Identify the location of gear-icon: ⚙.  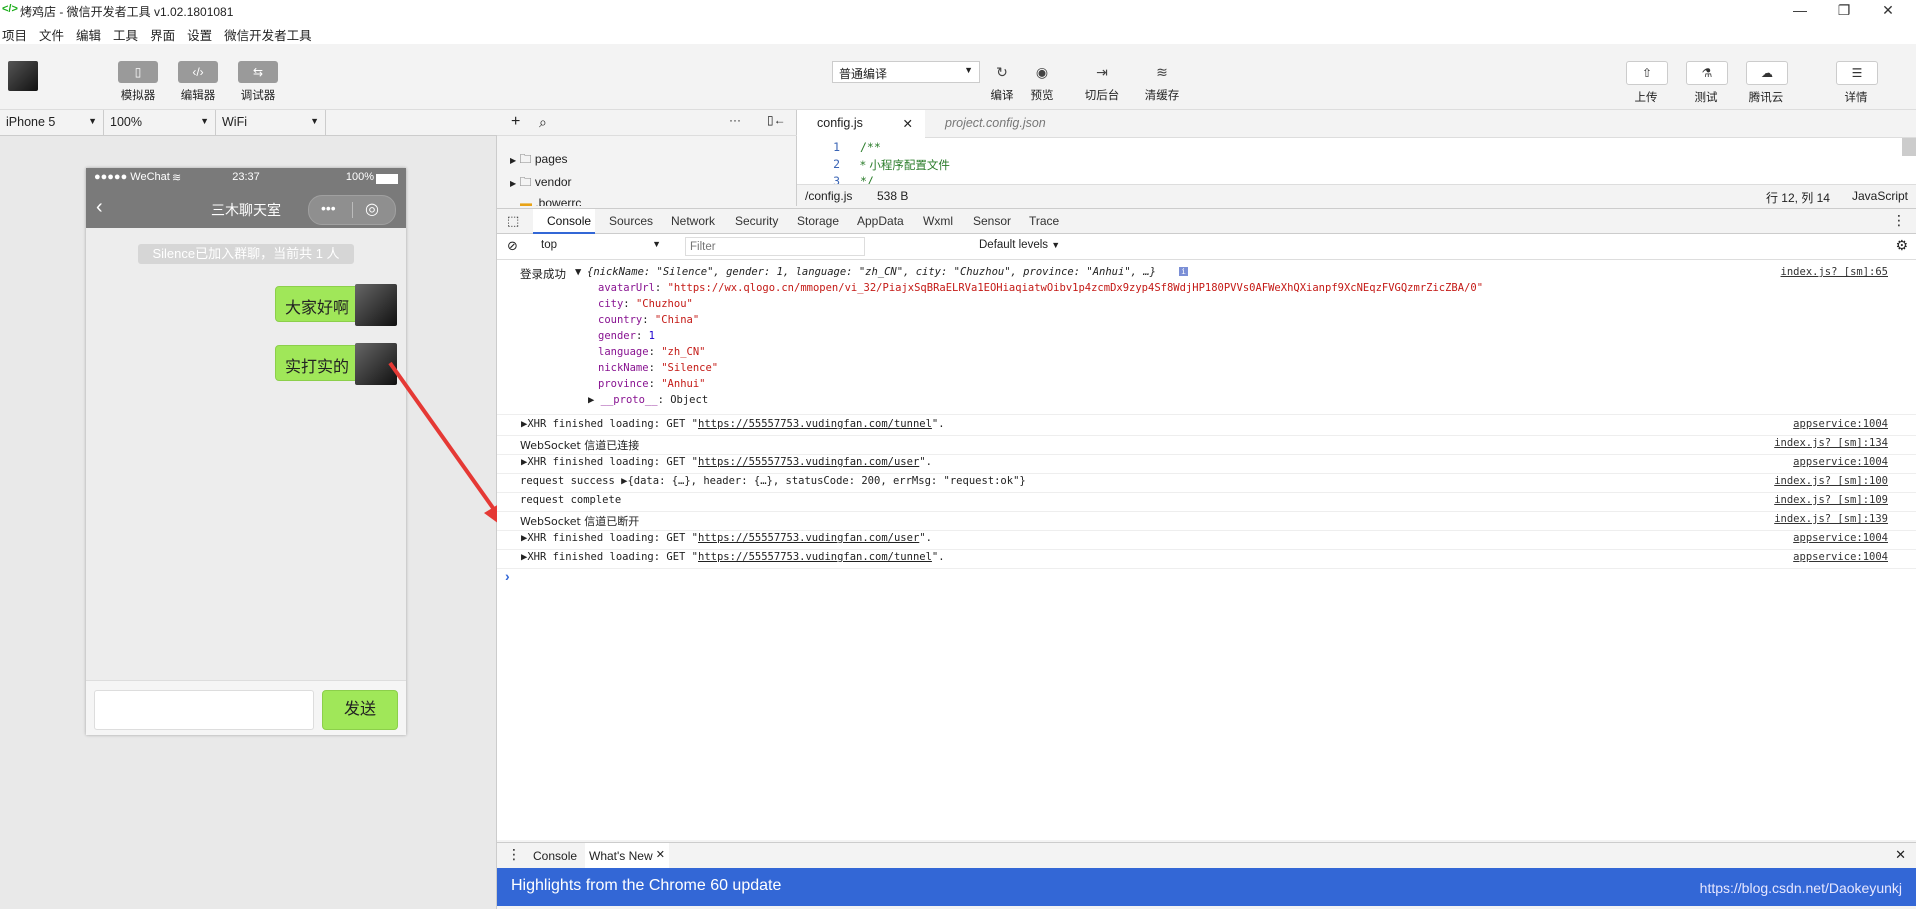
(1901, 245).